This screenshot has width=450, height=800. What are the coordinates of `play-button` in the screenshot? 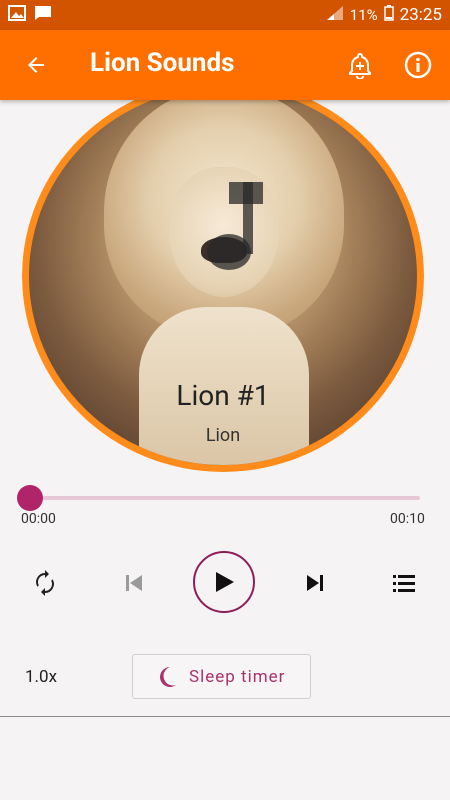 It's located at (224, 582).